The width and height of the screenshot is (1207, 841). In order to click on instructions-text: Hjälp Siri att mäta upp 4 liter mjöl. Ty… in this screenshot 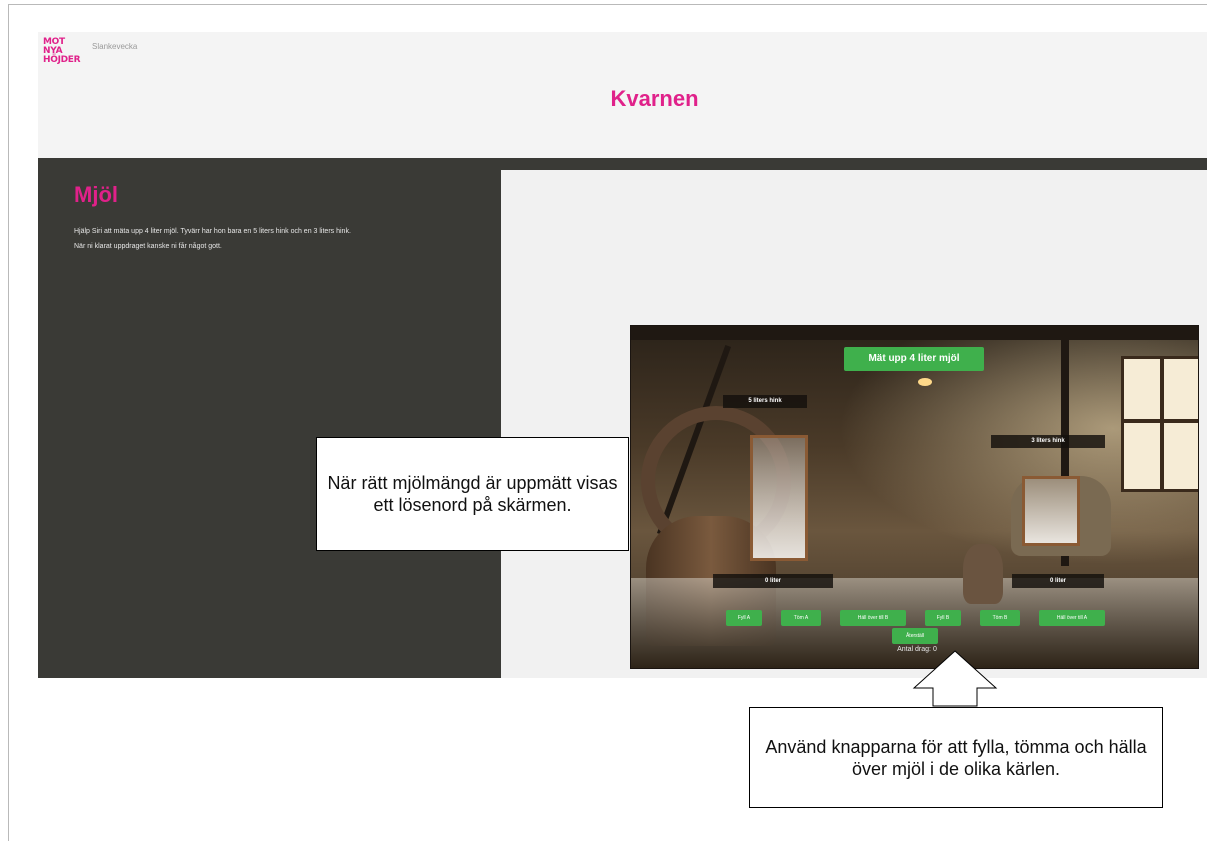, I will do `click(264, 241)`.